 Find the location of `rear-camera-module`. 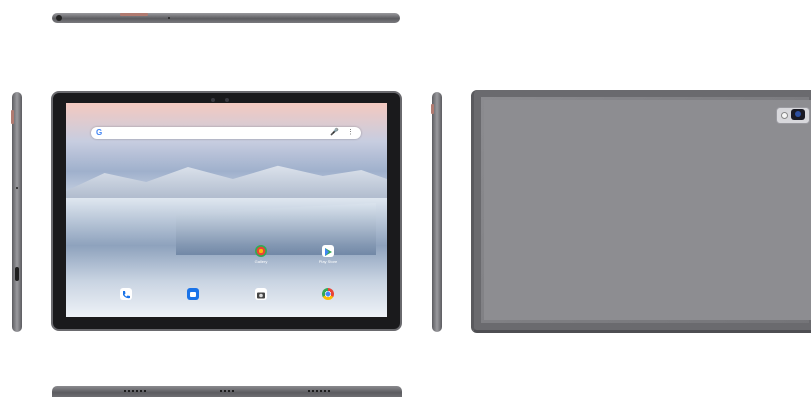

rear-camera-module is located at coordinates (793, 115).